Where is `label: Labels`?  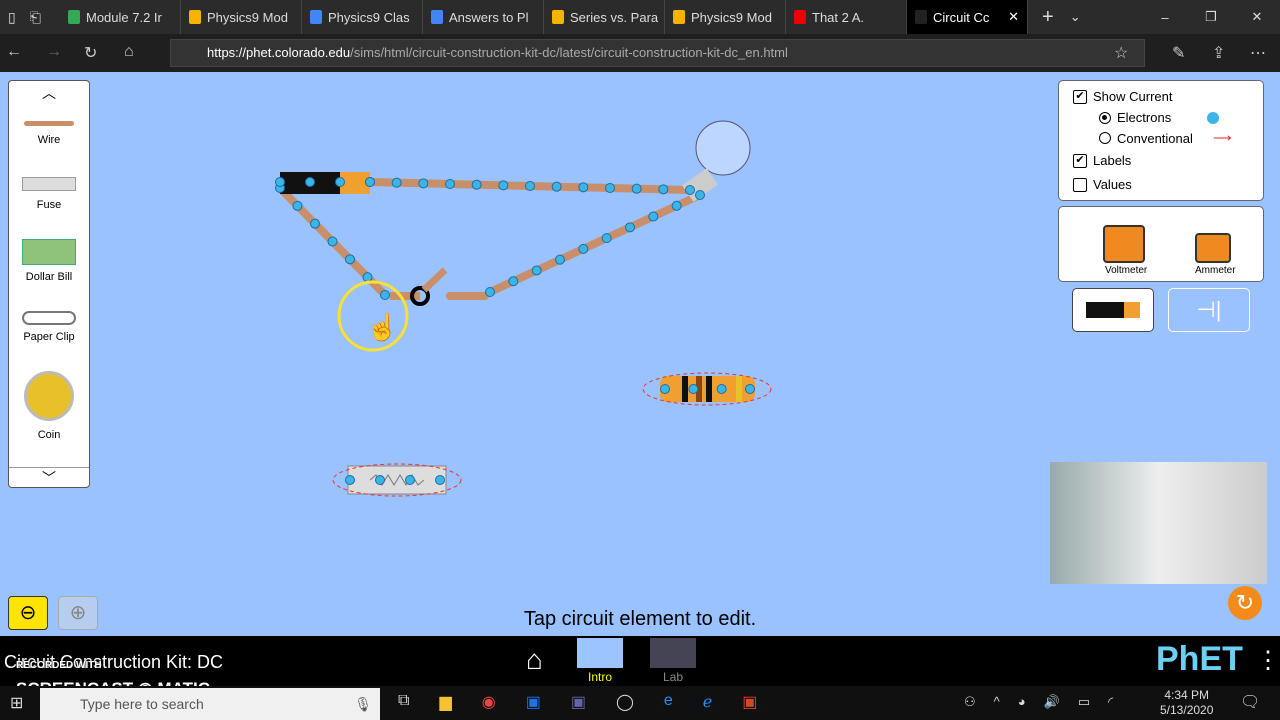 label: Labels is located at coordinates (1112, 160).